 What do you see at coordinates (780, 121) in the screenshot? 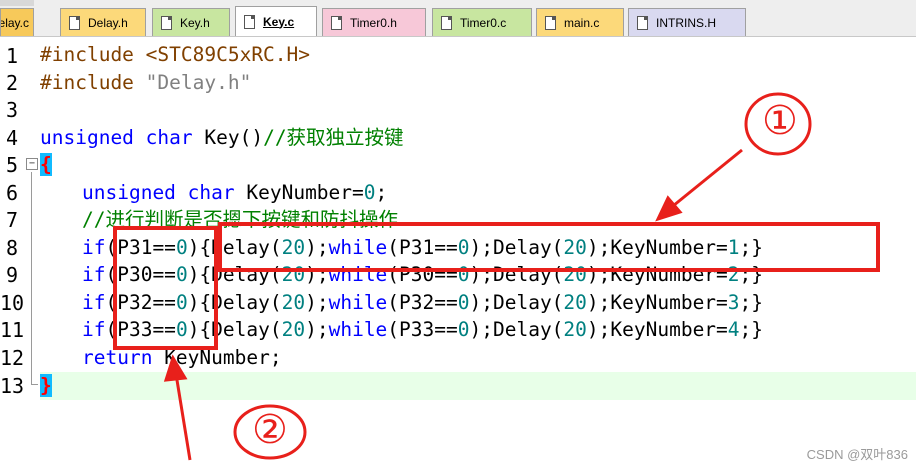
I see `annotation-label-1: ①` at bounding box center [780, 121].